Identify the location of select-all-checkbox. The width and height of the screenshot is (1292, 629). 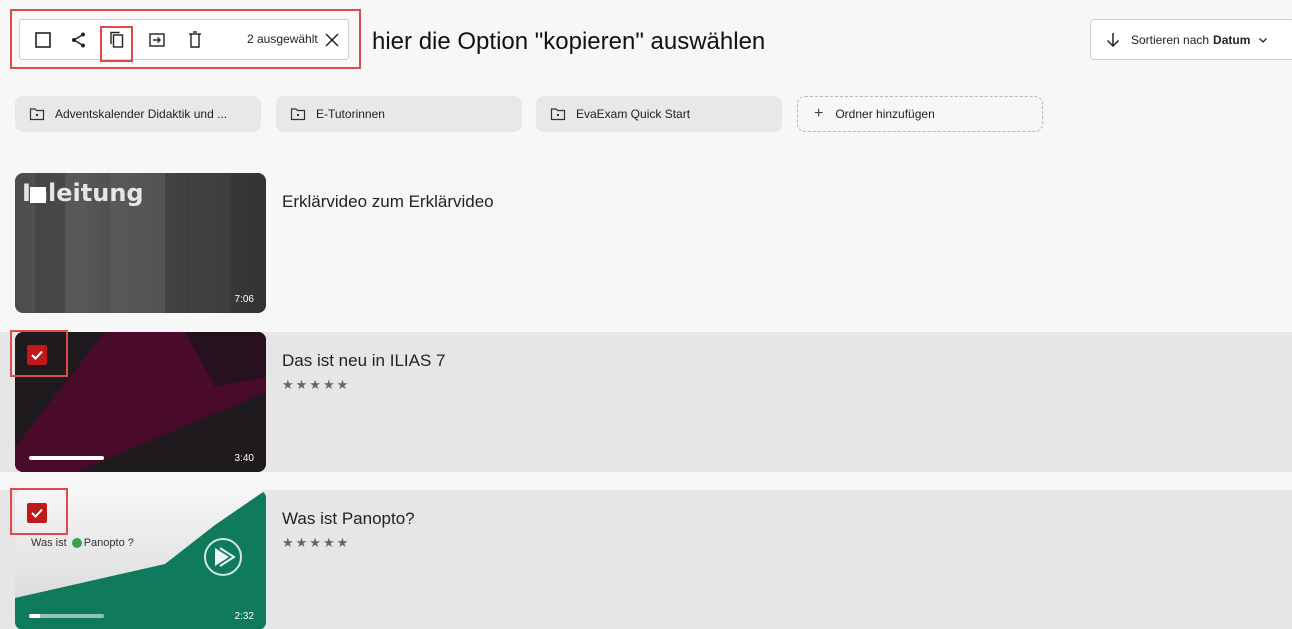
(43, 39).